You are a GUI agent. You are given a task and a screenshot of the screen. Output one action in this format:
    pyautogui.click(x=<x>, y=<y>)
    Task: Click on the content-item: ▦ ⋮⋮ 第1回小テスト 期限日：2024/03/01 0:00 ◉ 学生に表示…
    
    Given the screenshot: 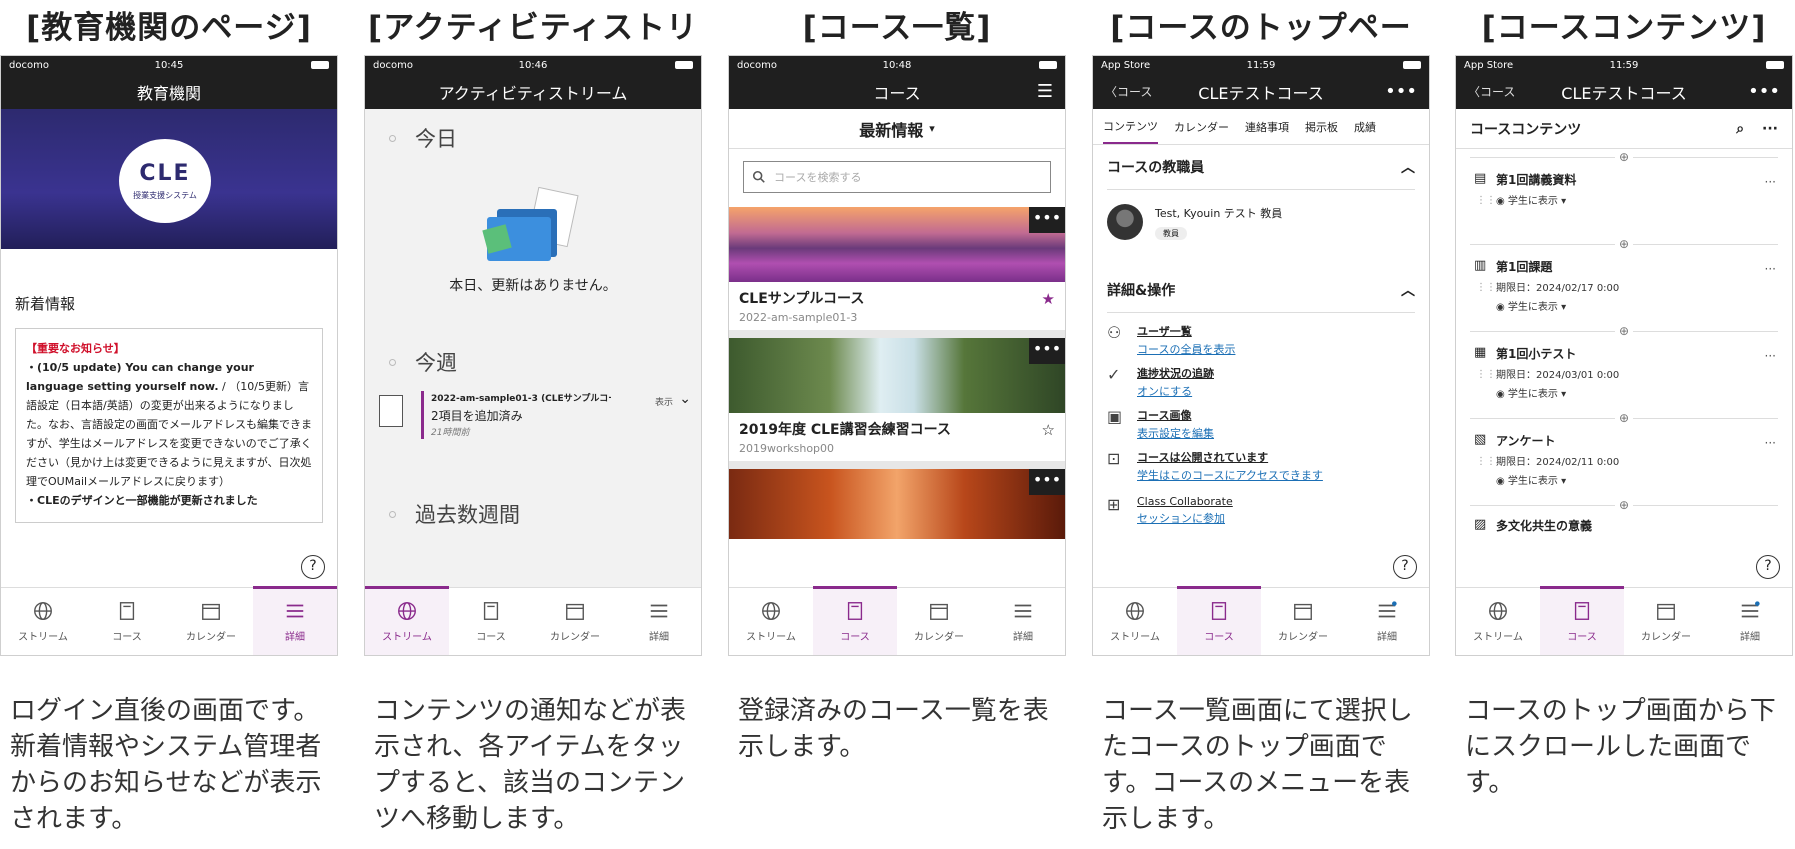 What is the action you would take?
    pyautogui.click(x=1624, y=374)
    